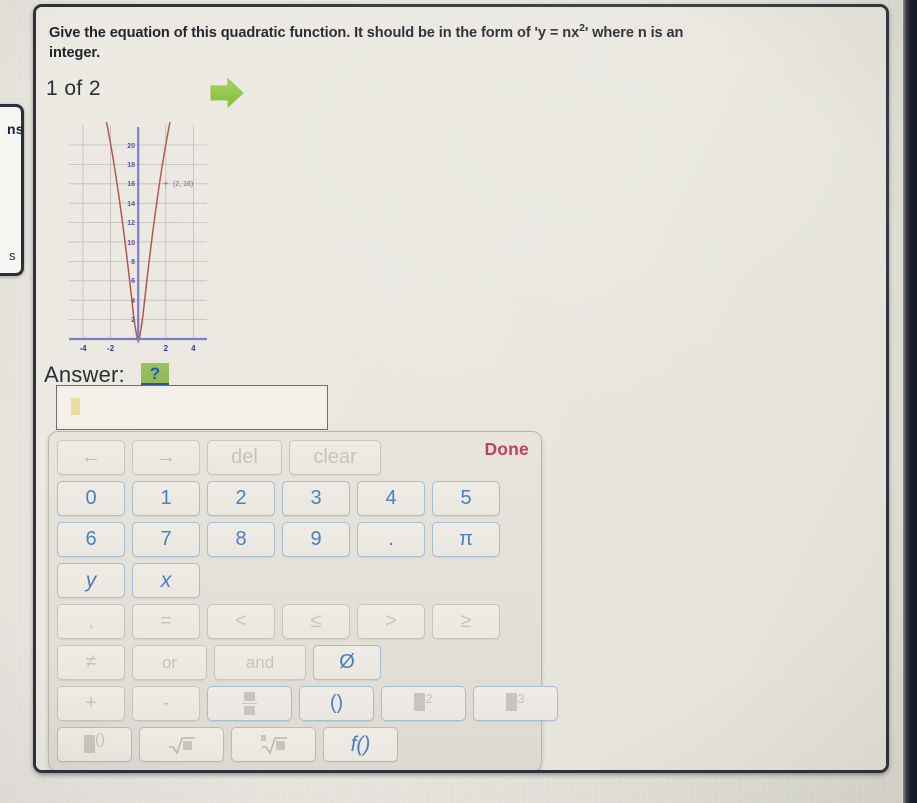 The height and width of the screenshot is (803, 917). What do you see at coordinates (241, 539) in the screenshot?
I see `key-8: 8` at bounding box center [241, 539].